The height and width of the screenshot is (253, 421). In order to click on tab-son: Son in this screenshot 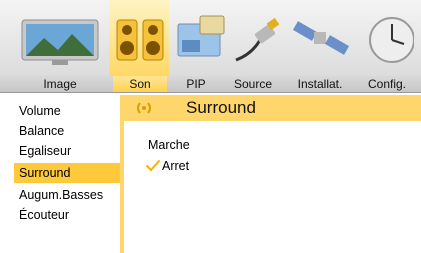, I will do `click(140, 84)`.